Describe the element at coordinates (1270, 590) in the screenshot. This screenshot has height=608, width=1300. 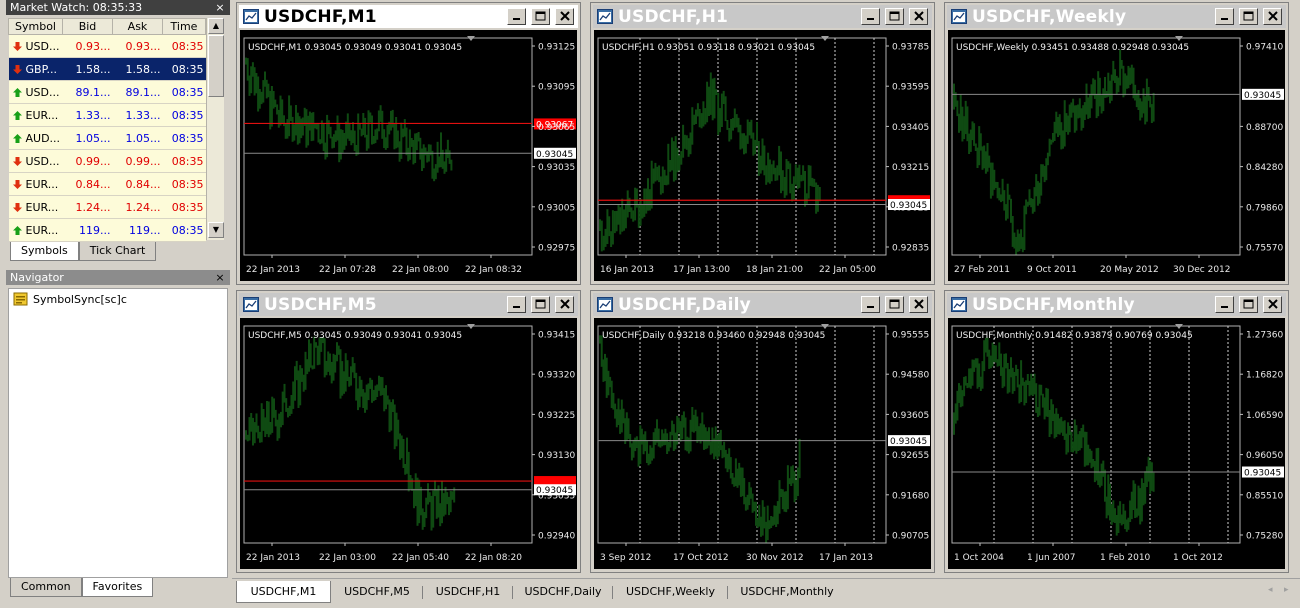
I see `tabs-prev-icon: ◂` at that location.